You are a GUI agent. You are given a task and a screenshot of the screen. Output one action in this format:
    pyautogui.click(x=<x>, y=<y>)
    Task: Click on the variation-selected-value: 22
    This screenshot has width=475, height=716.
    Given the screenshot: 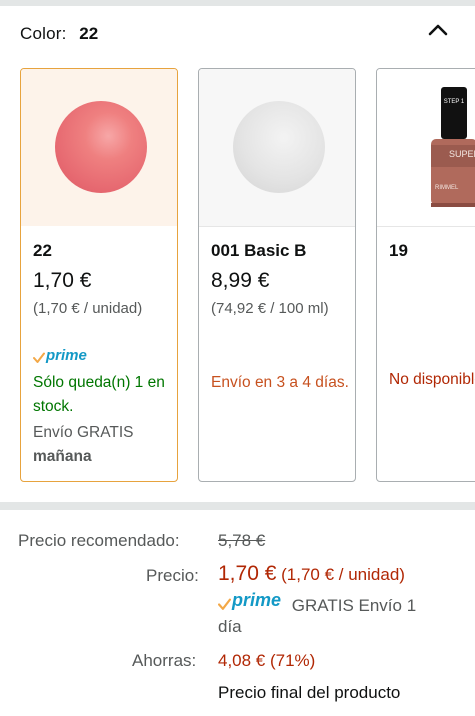 What is the action you would take?
    pyautogui.click(x=89, y=33)
    